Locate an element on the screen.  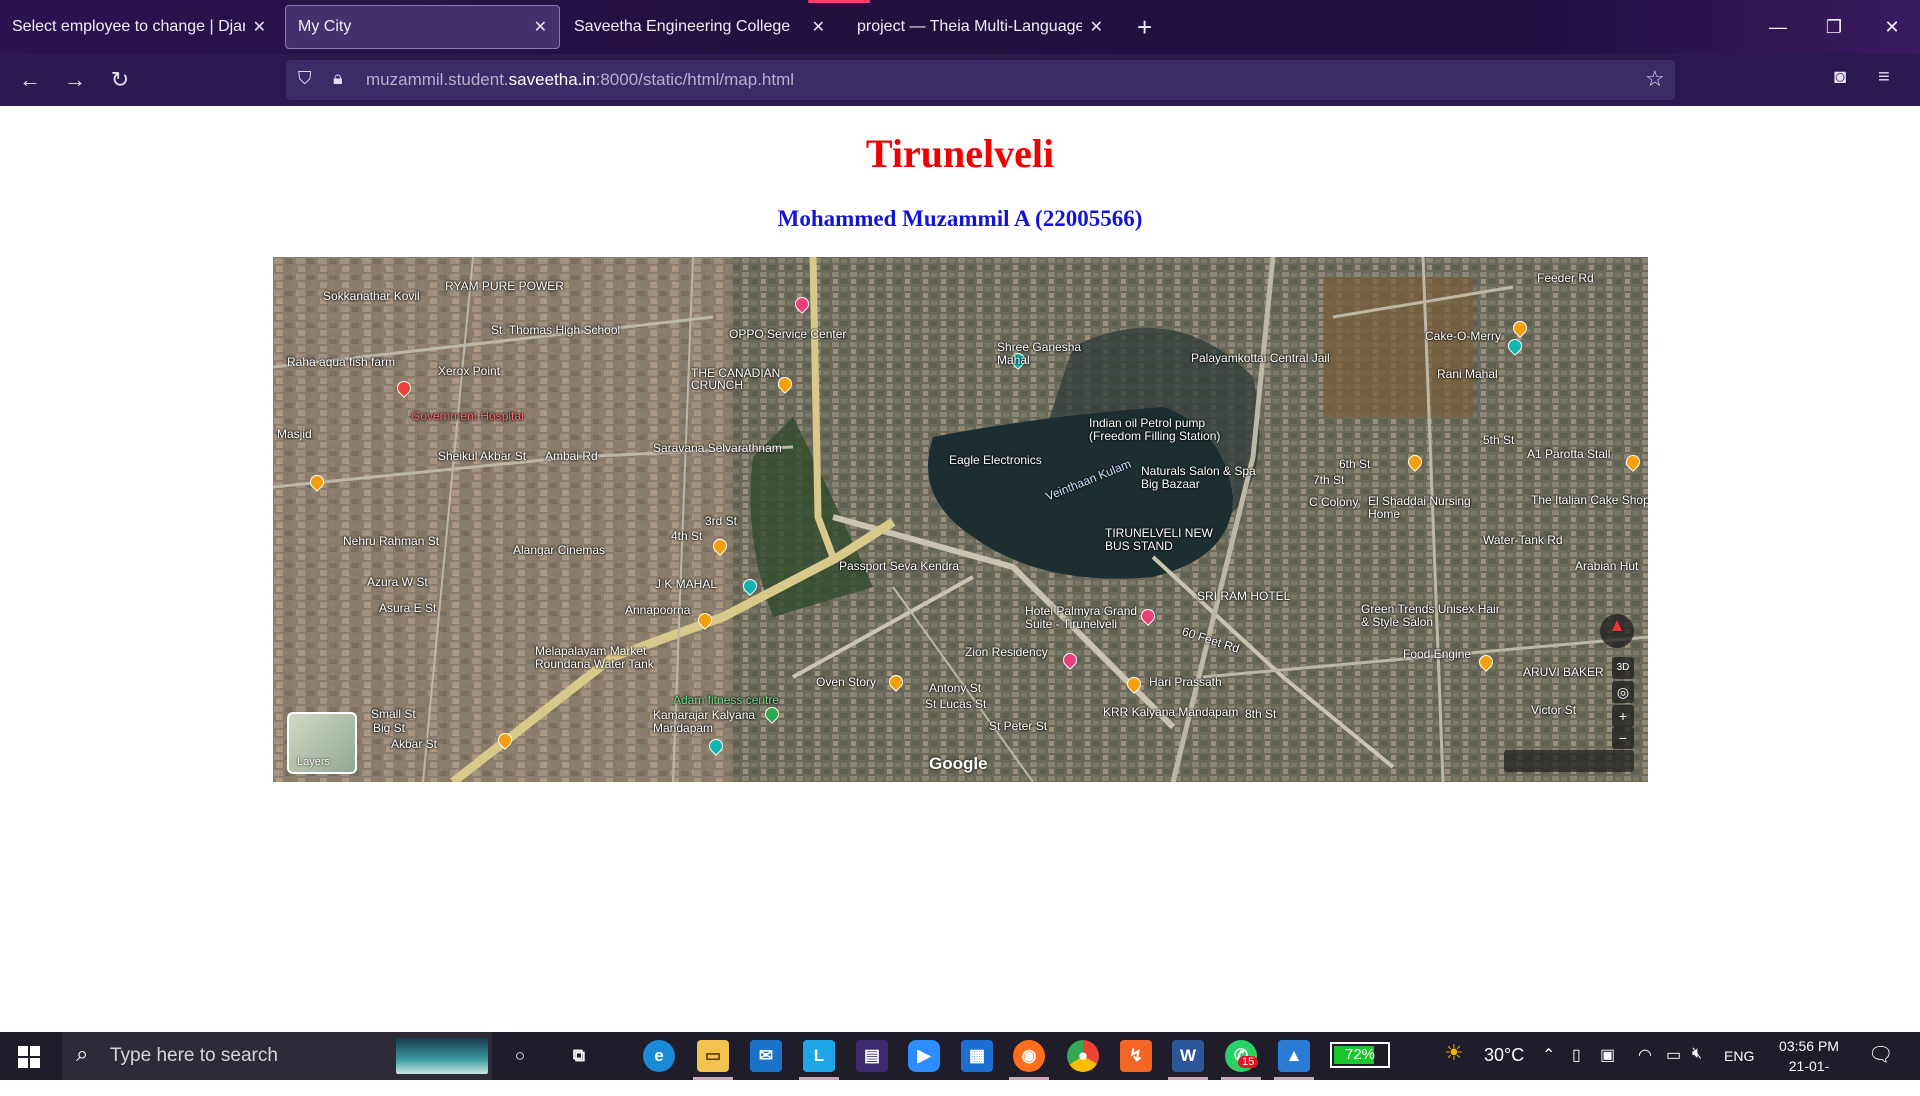
map-label: Asura E St is located at coordinates (408, 608).